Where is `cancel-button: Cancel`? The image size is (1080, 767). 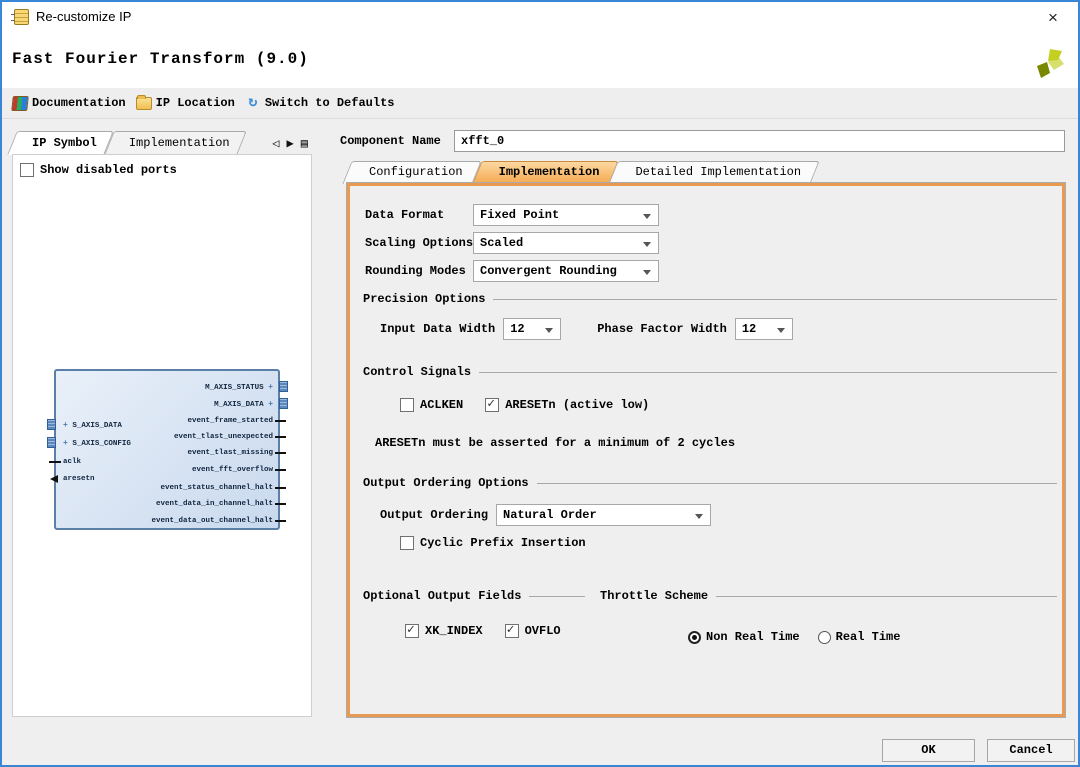
cancel-button: Cancel is located at coordinates (1031, 750).